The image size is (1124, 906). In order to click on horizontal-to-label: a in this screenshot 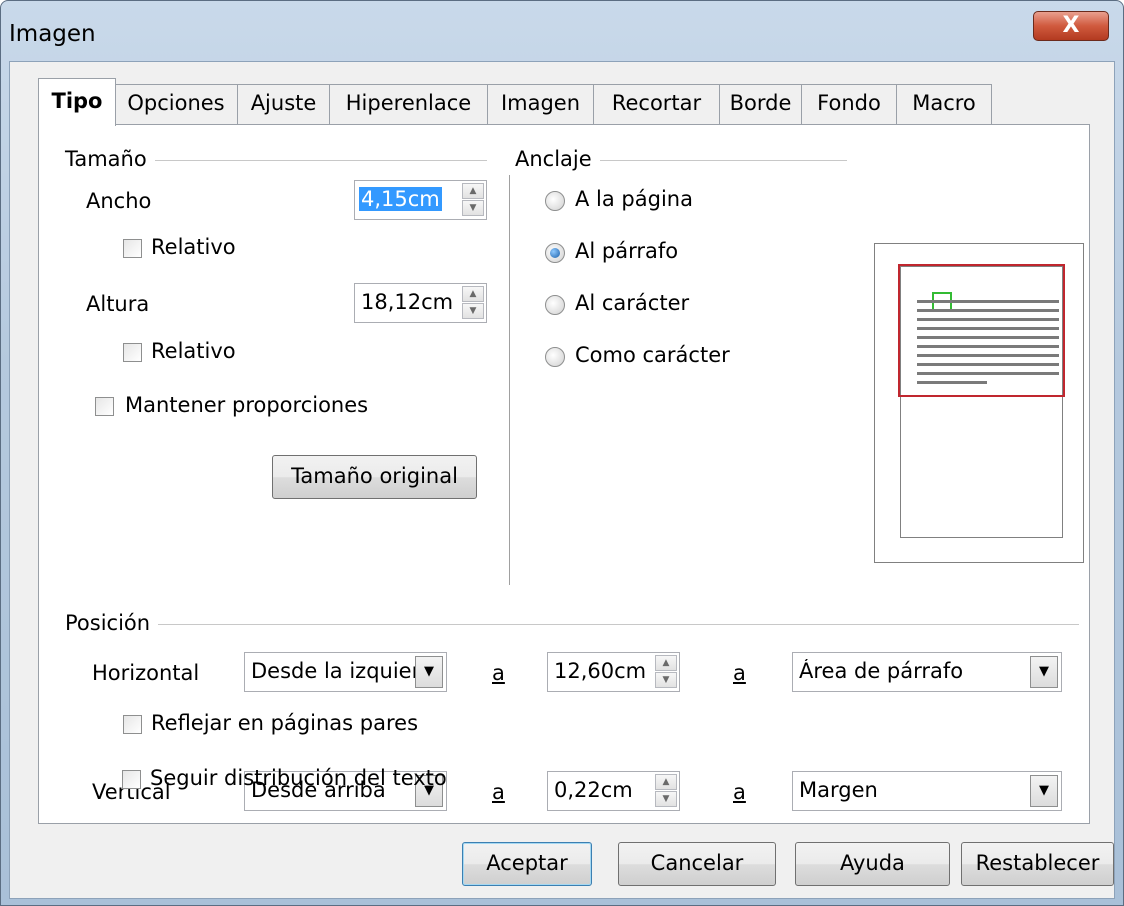, I will do `click(498, 673)`.